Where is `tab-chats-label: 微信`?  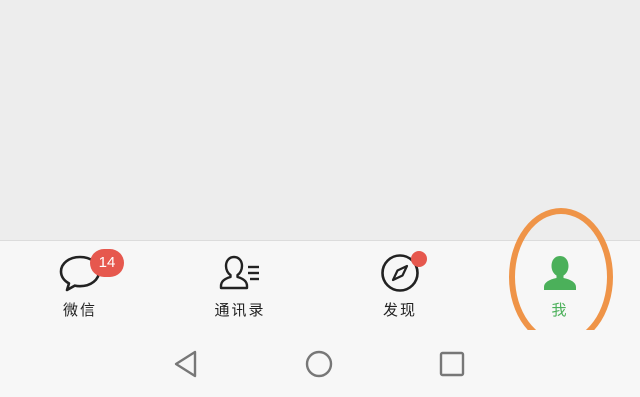 tab-chats-label: 微信 is located at coordinates (79, 310).